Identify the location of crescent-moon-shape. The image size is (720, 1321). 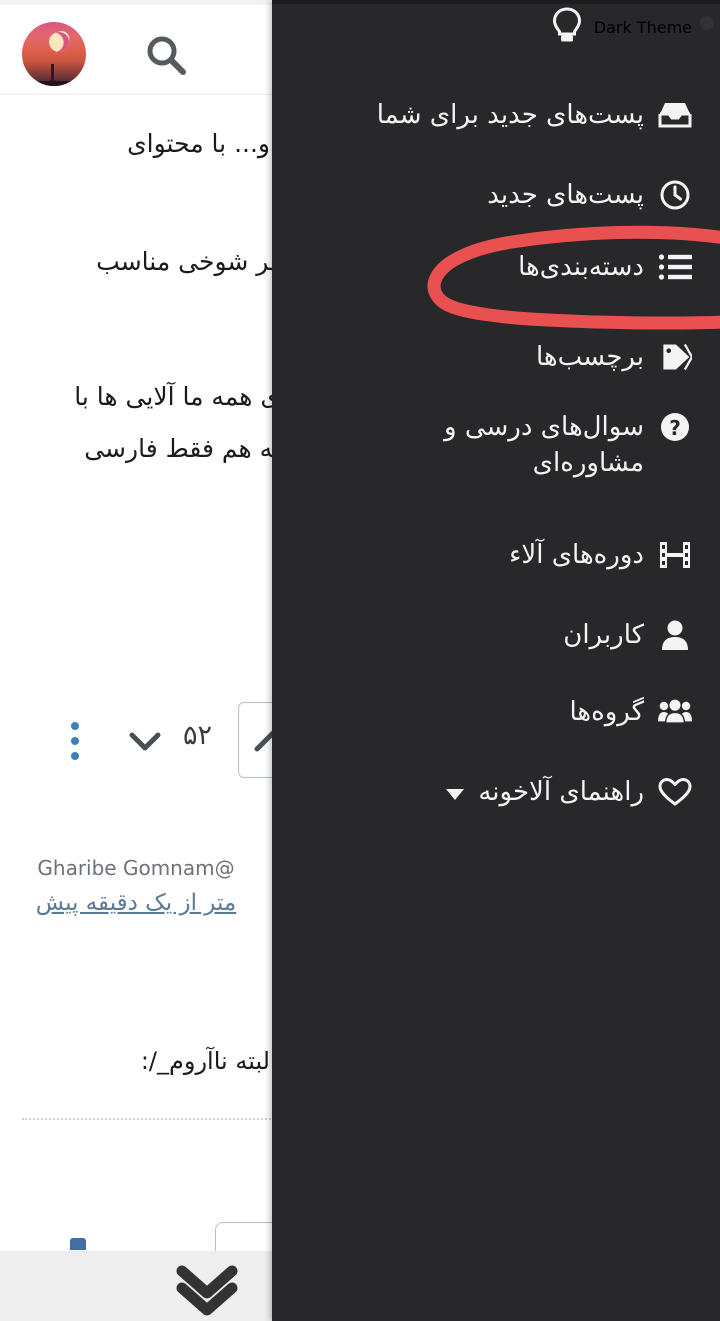
(59, 42).